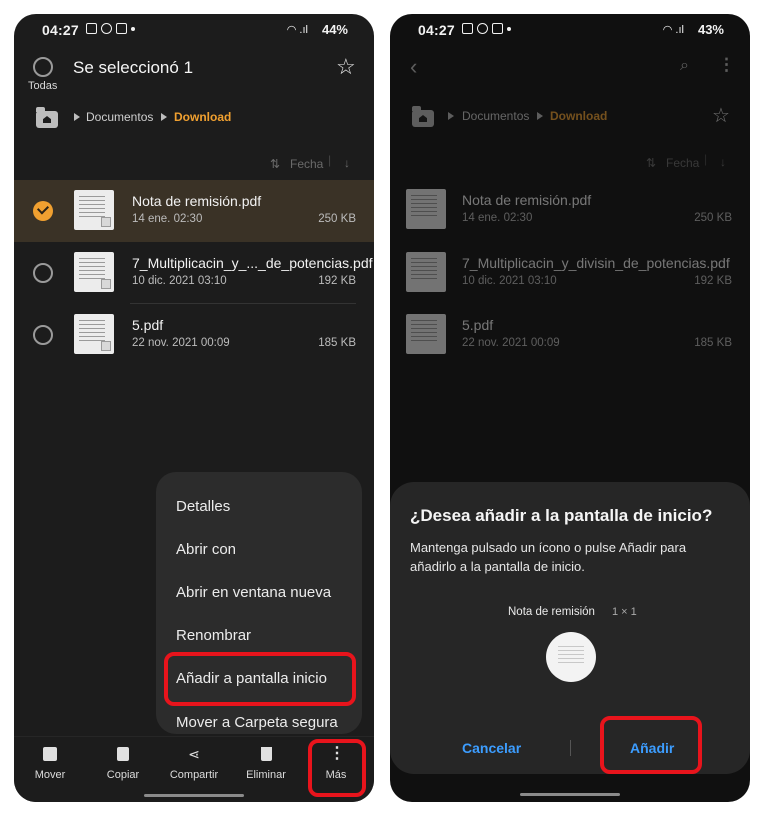 The height and width of the screenshot is (816, 768). Describe the element at coordinates (50, 764) in the screenshot. I see `move-button: Mover` at that location.